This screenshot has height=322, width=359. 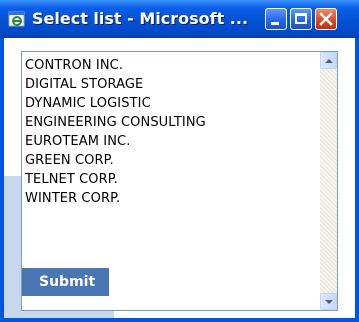 What do you see at coordinates (171, 65) in the screenshot?
I see `list-option: CONTRON INC.` at bounding box center [171, 65].